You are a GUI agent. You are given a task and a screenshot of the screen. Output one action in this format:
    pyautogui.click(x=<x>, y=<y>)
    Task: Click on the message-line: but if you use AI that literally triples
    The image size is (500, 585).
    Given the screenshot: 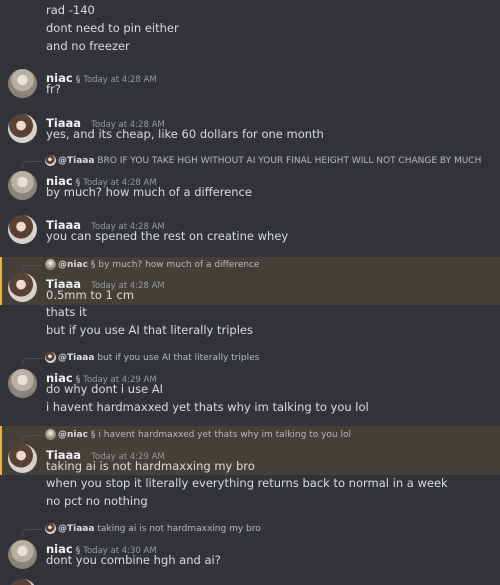 What is the action you would take?
    pyautogui.click(x=149, y=330)
    